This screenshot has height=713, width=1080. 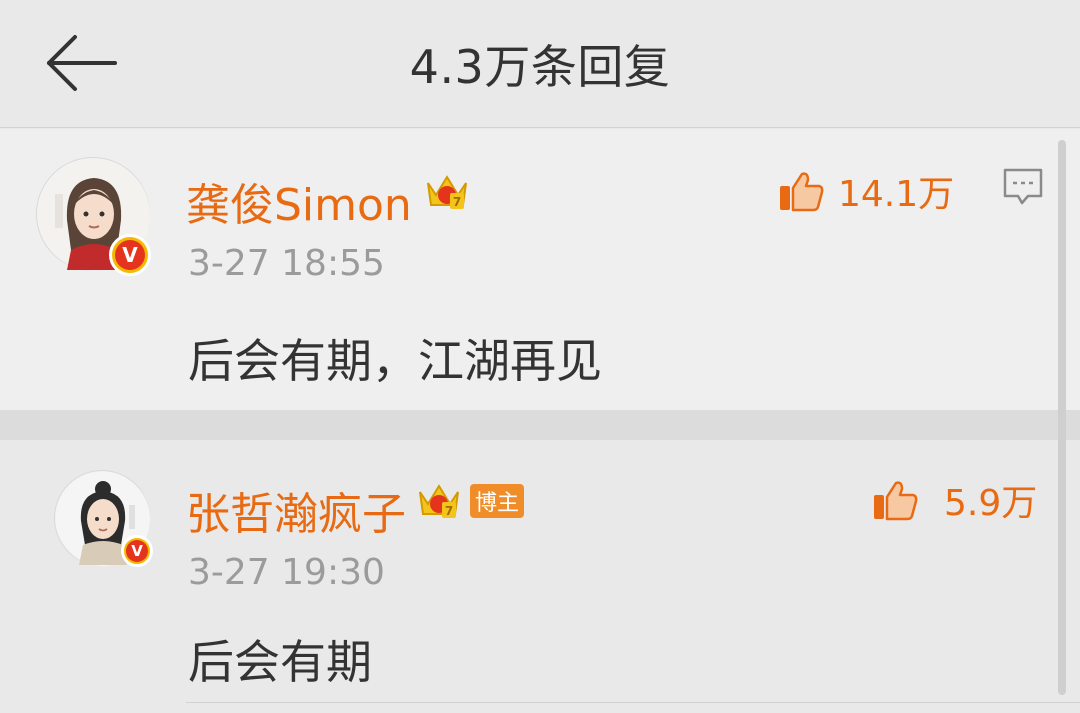 I want to click on author-name: 张哲瀚疯子, so click(x=296, y=510).